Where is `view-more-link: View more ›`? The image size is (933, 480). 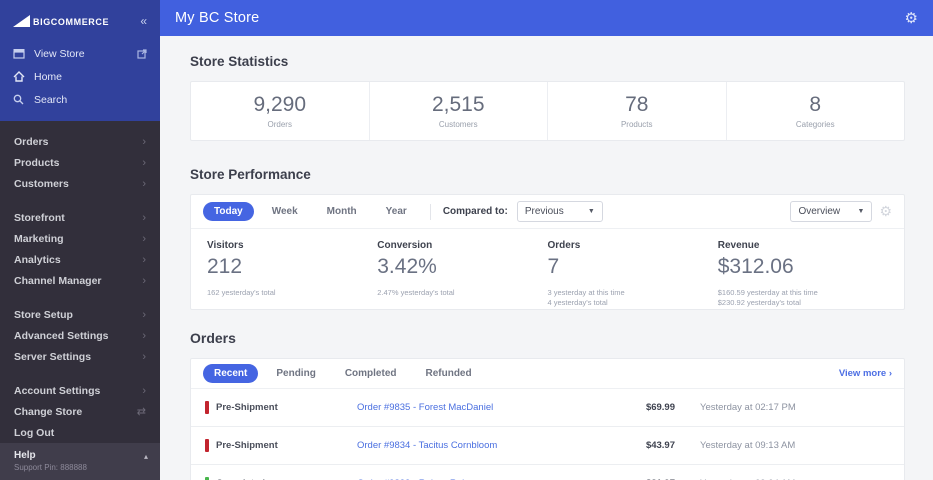
view-more-link: View more › is located at coordinates (865, 373).